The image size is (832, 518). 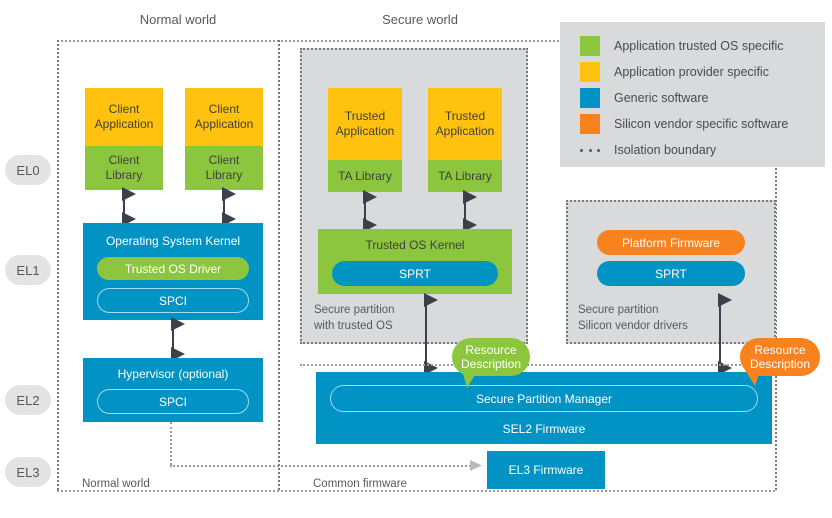 I want to click on exception-level-badge-el0: EL0, so click(x=28, y=170).